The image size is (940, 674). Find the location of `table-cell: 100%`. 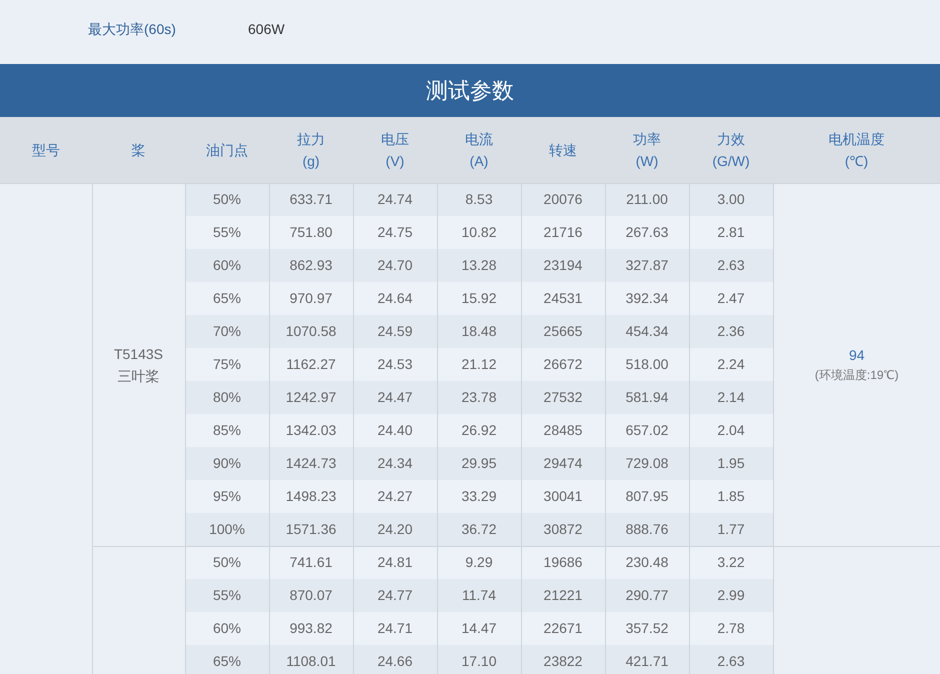

table-cell: 100% is located at coordinates (227, 529).